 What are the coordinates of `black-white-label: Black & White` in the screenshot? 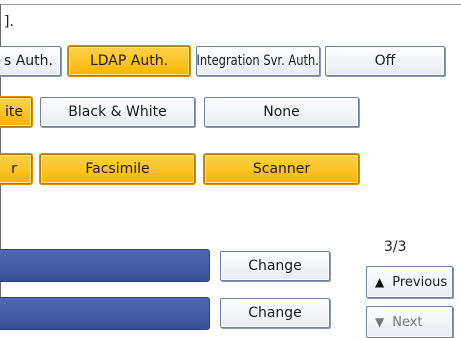 It's located at (117, 112).